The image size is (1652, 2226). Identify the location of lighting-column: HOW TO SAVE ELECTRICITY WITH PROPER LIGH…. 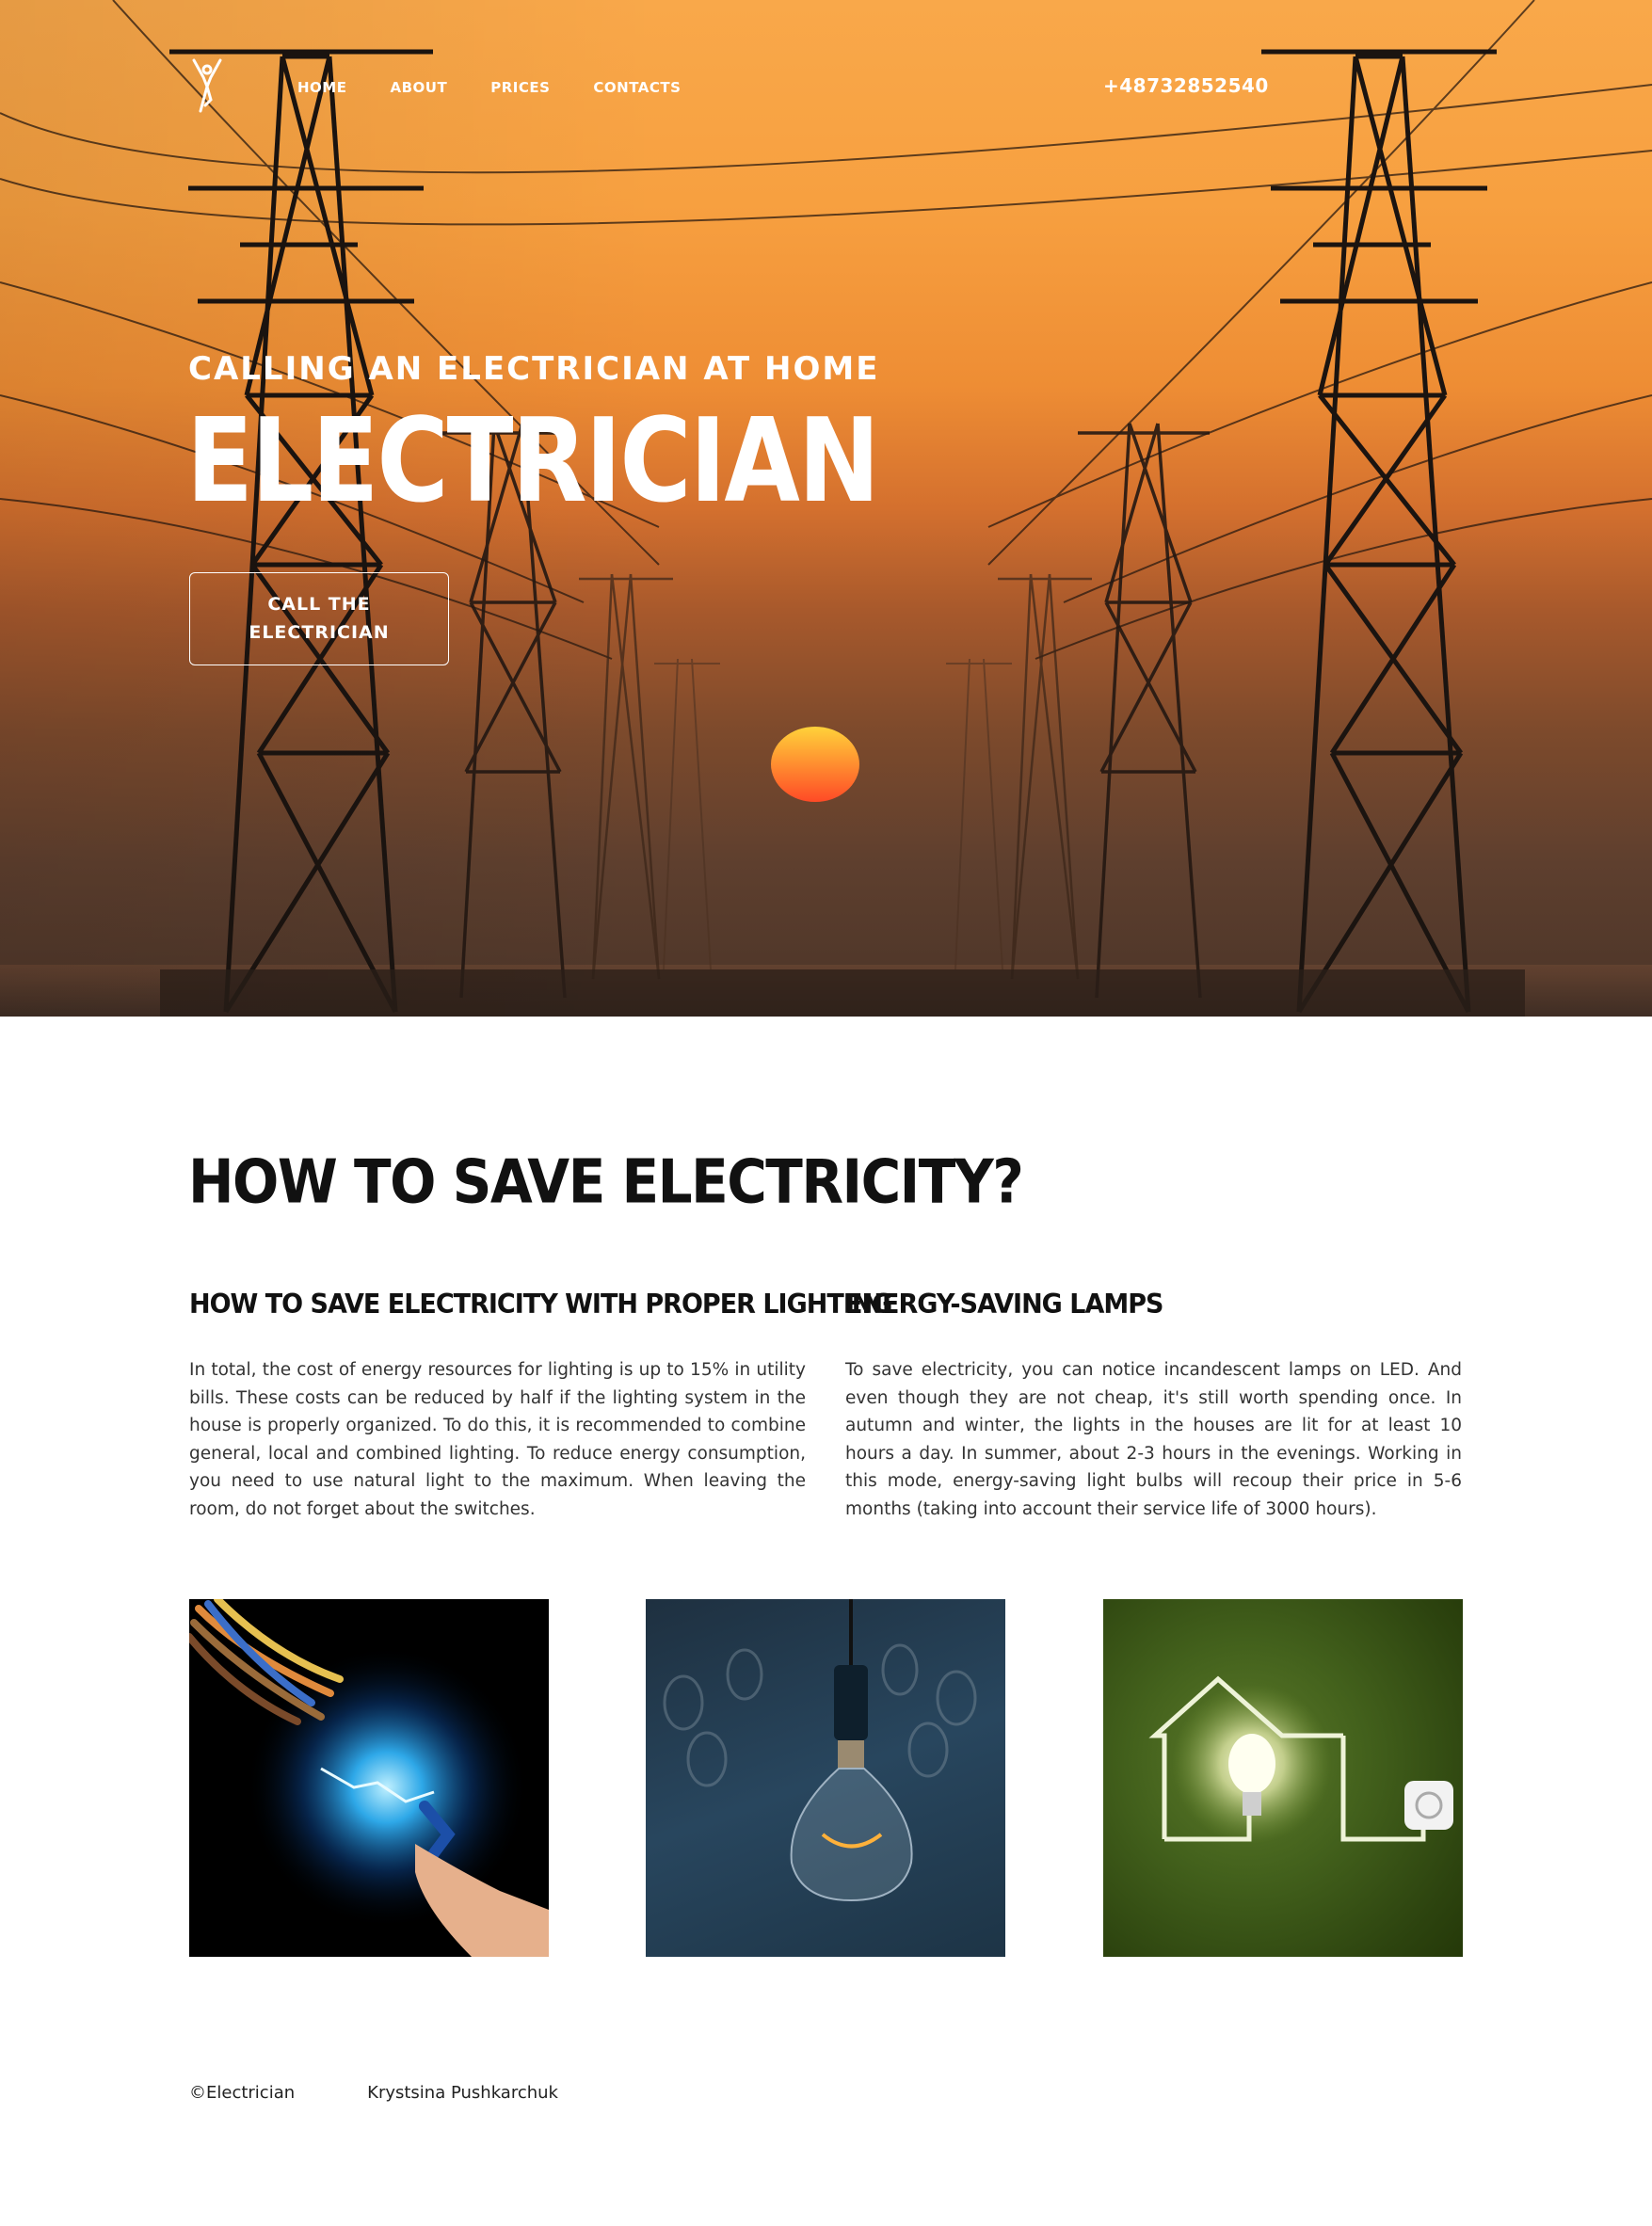
(541, 1407).